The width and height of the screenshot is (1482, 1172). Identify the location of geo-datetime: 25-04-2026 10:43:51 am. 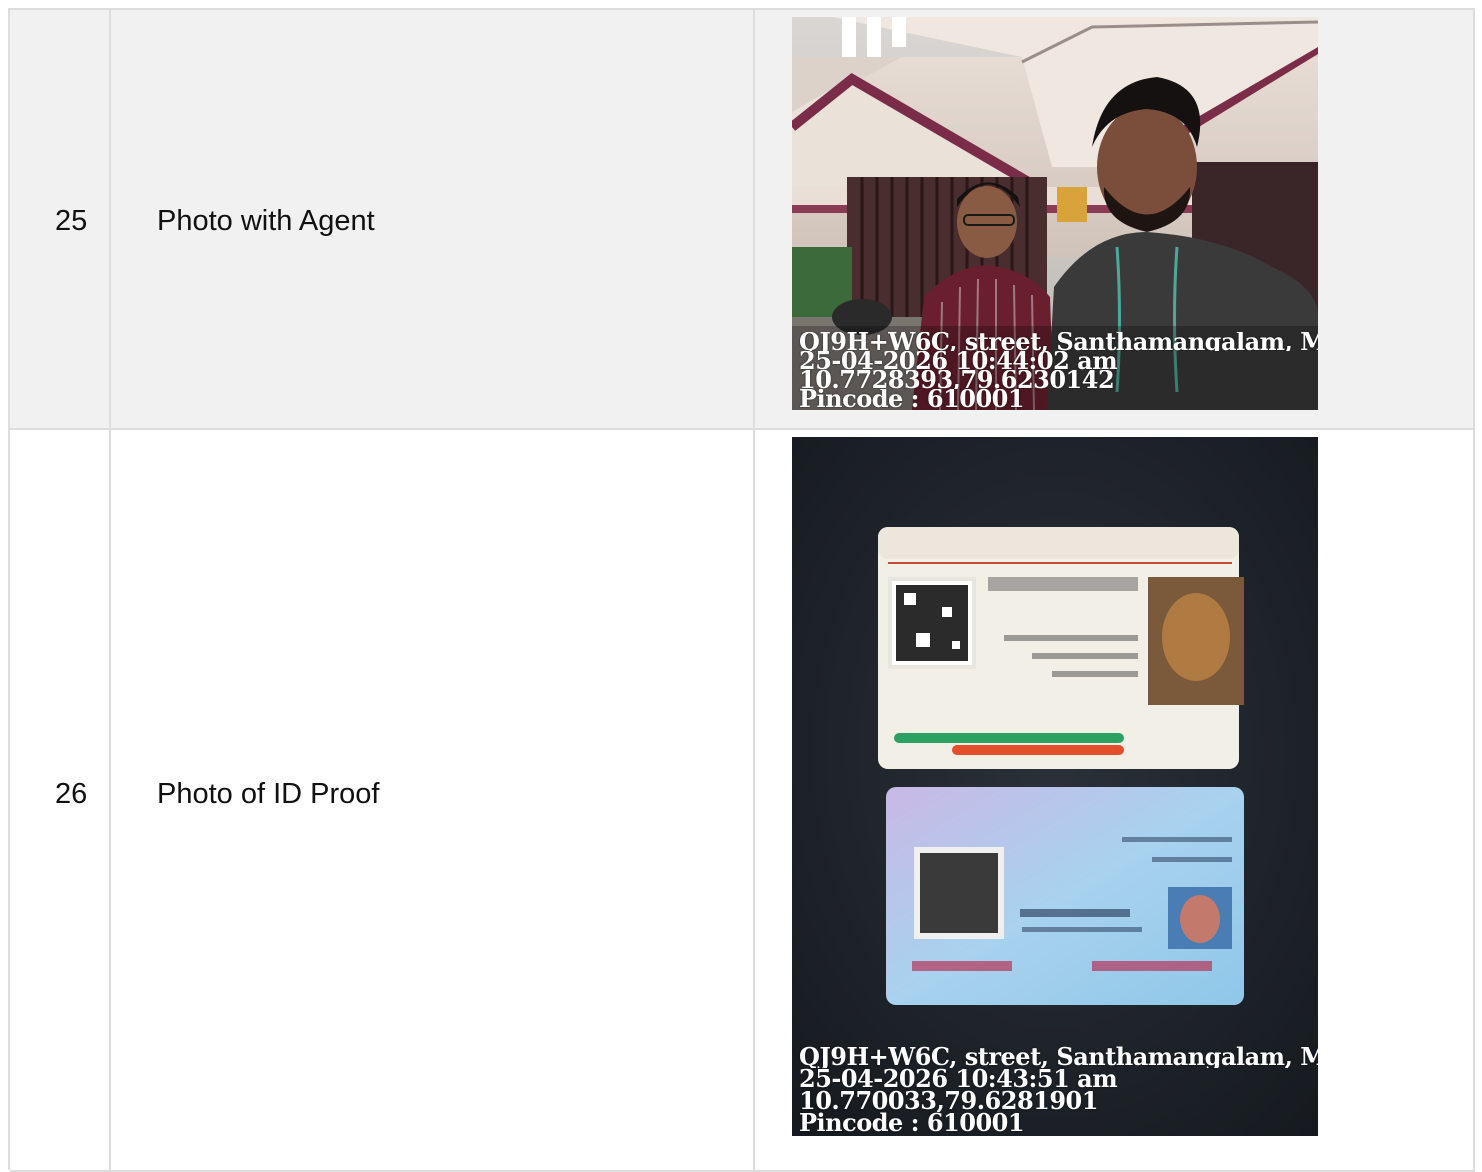
(958, 1079).